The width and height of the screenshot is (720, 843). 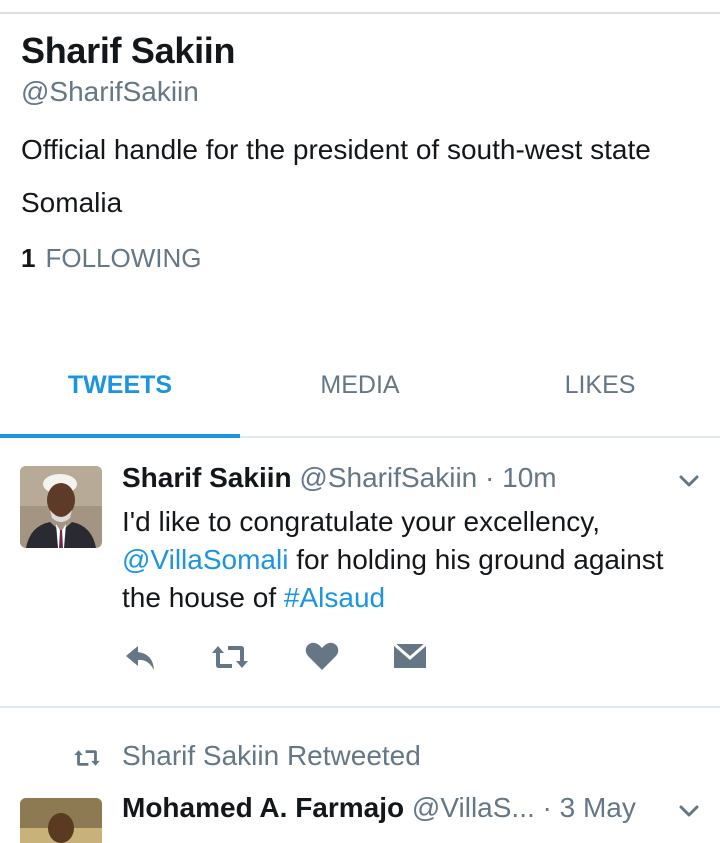 What do you see at coordinates (388, 477) in the screenshot?
I see `tweet-author-handle: @SharifSakiin` at bounding box center [388, 477].